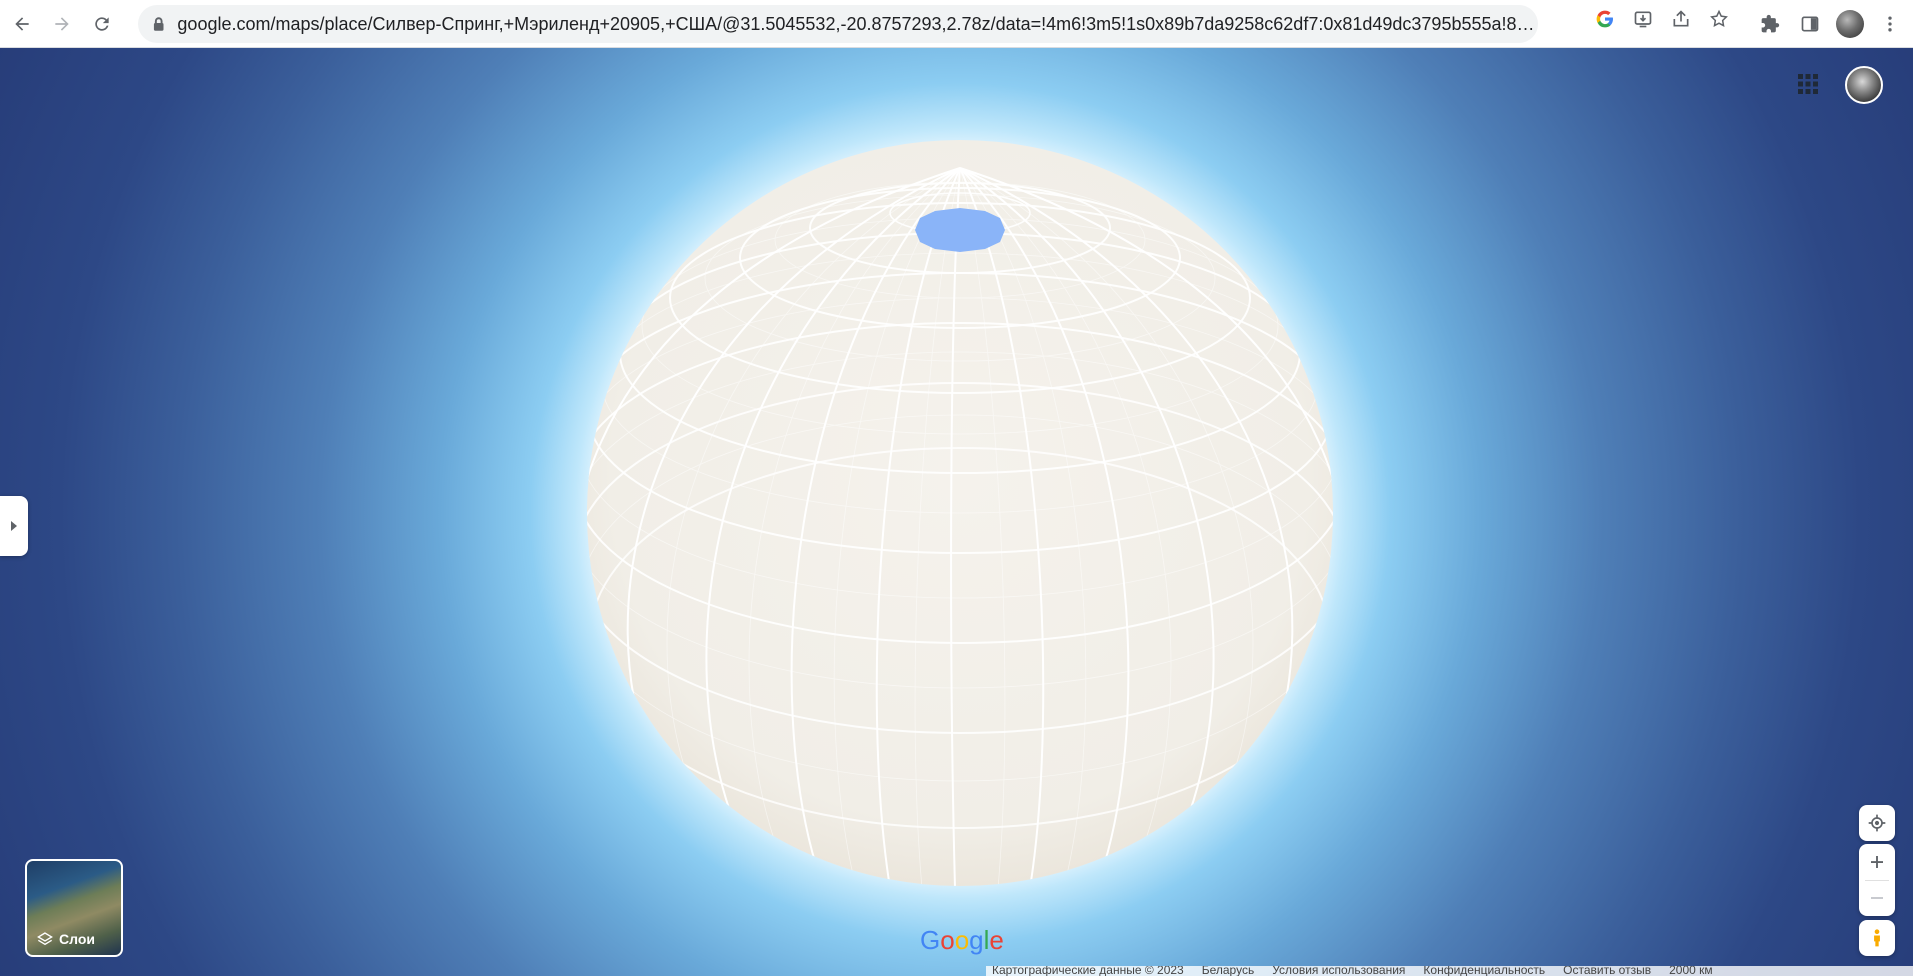 This screenshot has height=976, width=1913. What do you see at coordinates (1088, 971) in the screenshot?
I see `map-data-credit: Картографические данные © 2023` at bounding box center [1088, 971].